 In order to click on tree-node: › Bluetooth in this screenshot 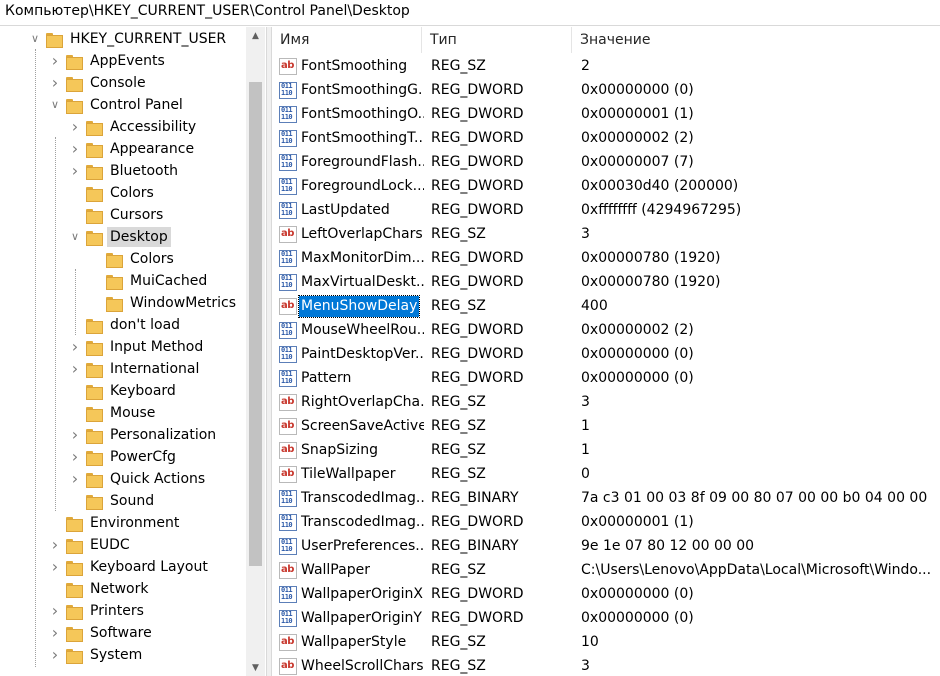, I will do `click(124, 171)`.